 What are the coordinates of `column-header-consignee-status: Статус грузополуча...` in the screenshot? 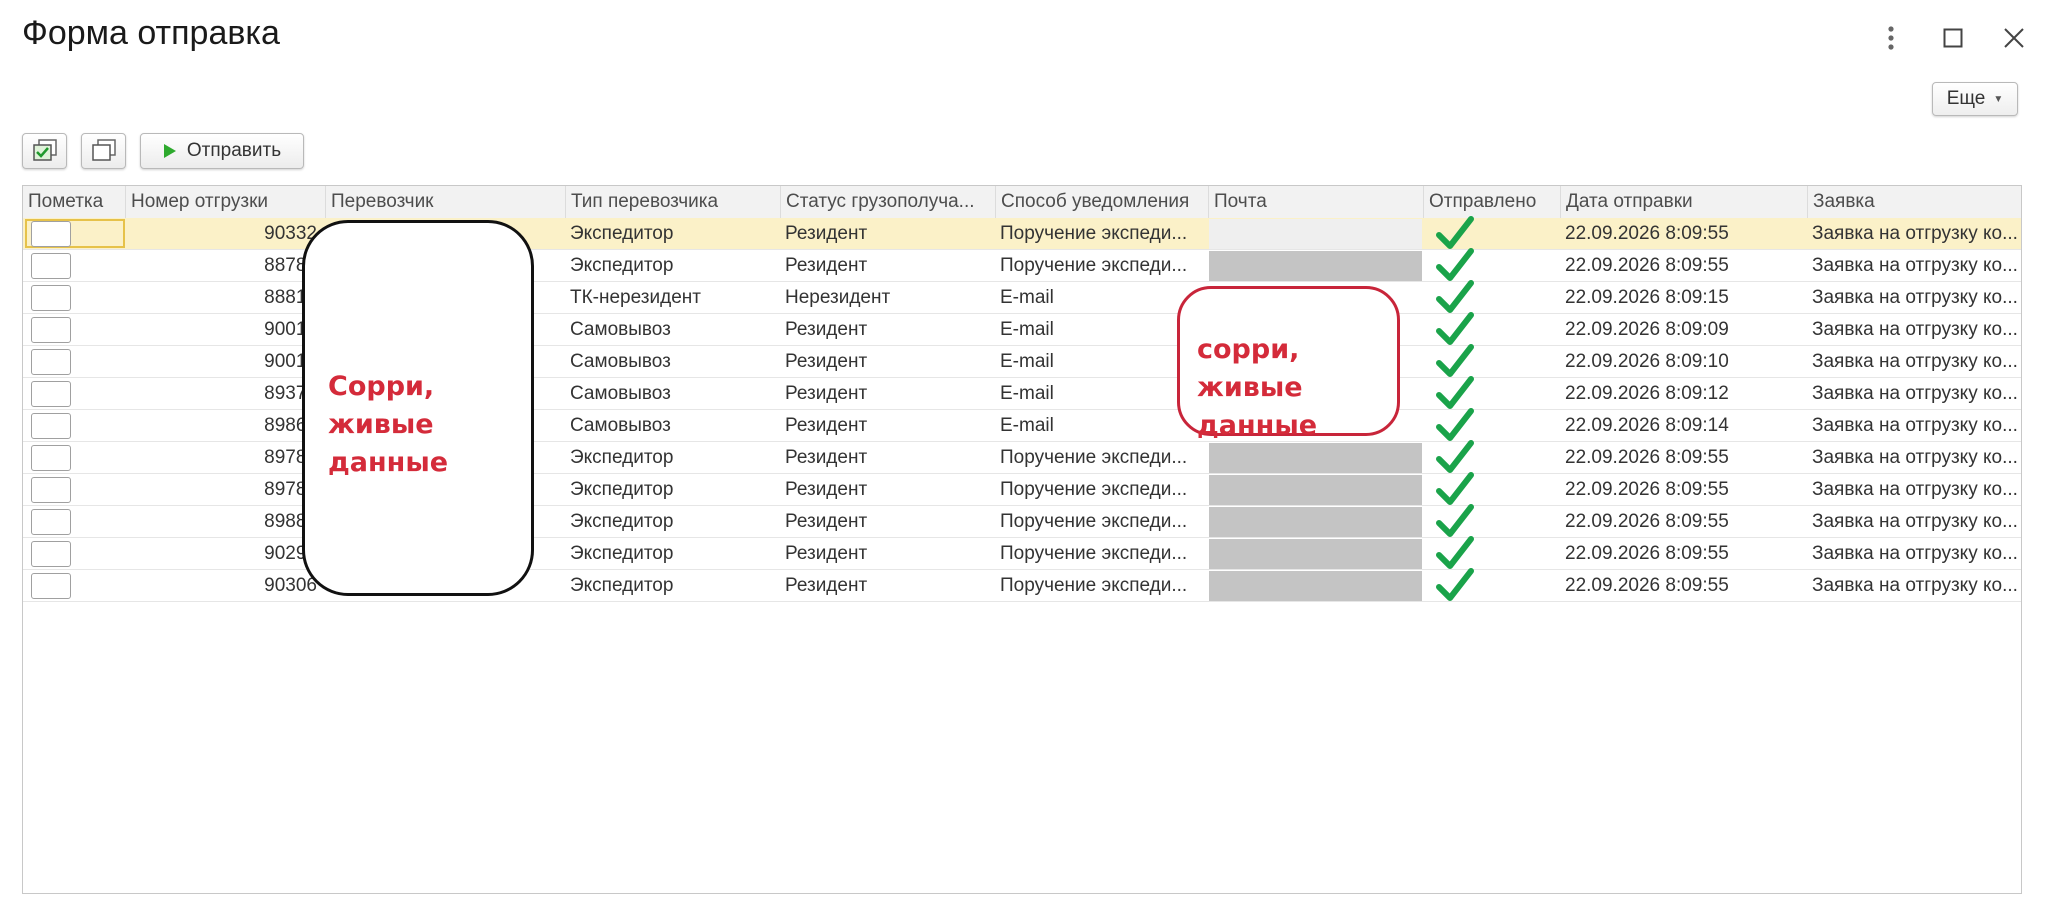 It's located at (887, 202).